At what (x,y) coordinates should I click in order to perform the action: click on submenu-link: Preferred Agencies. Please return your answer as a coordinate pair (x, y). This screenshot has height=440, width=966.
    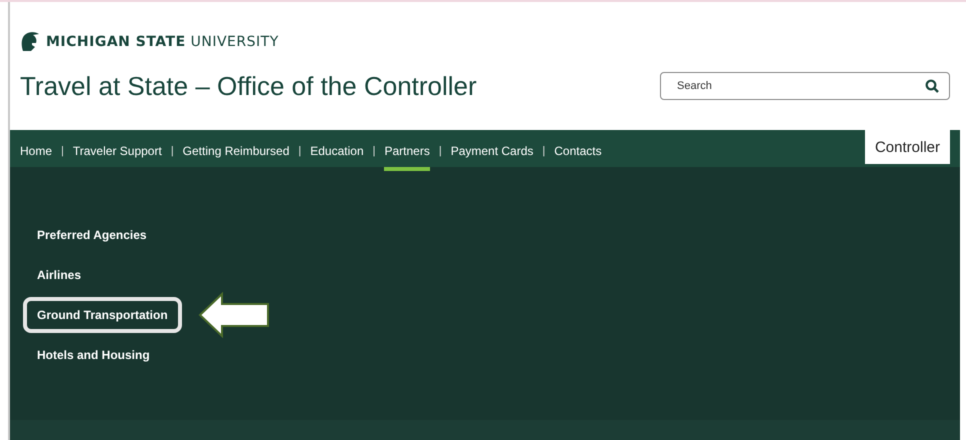
    Looking at the image, I should click on (92, 235).